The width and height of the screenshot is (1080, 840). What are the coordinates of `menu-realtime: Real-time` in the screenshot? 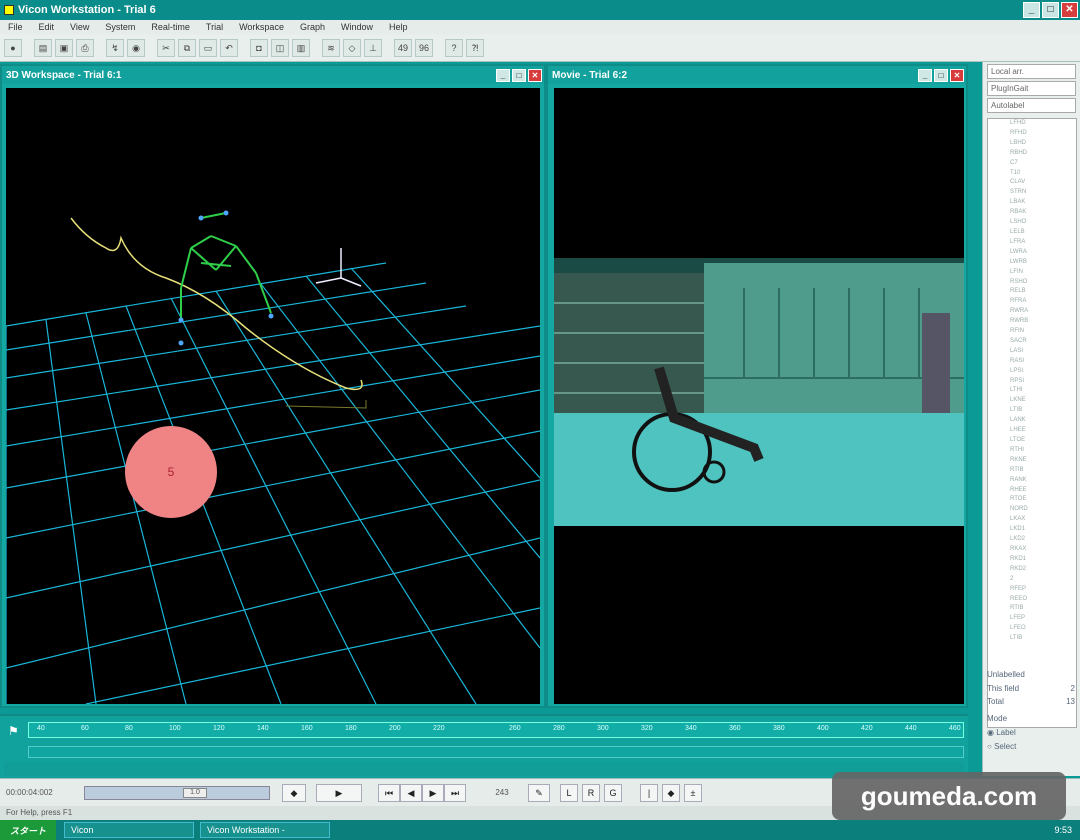 It's located at (170, 27).